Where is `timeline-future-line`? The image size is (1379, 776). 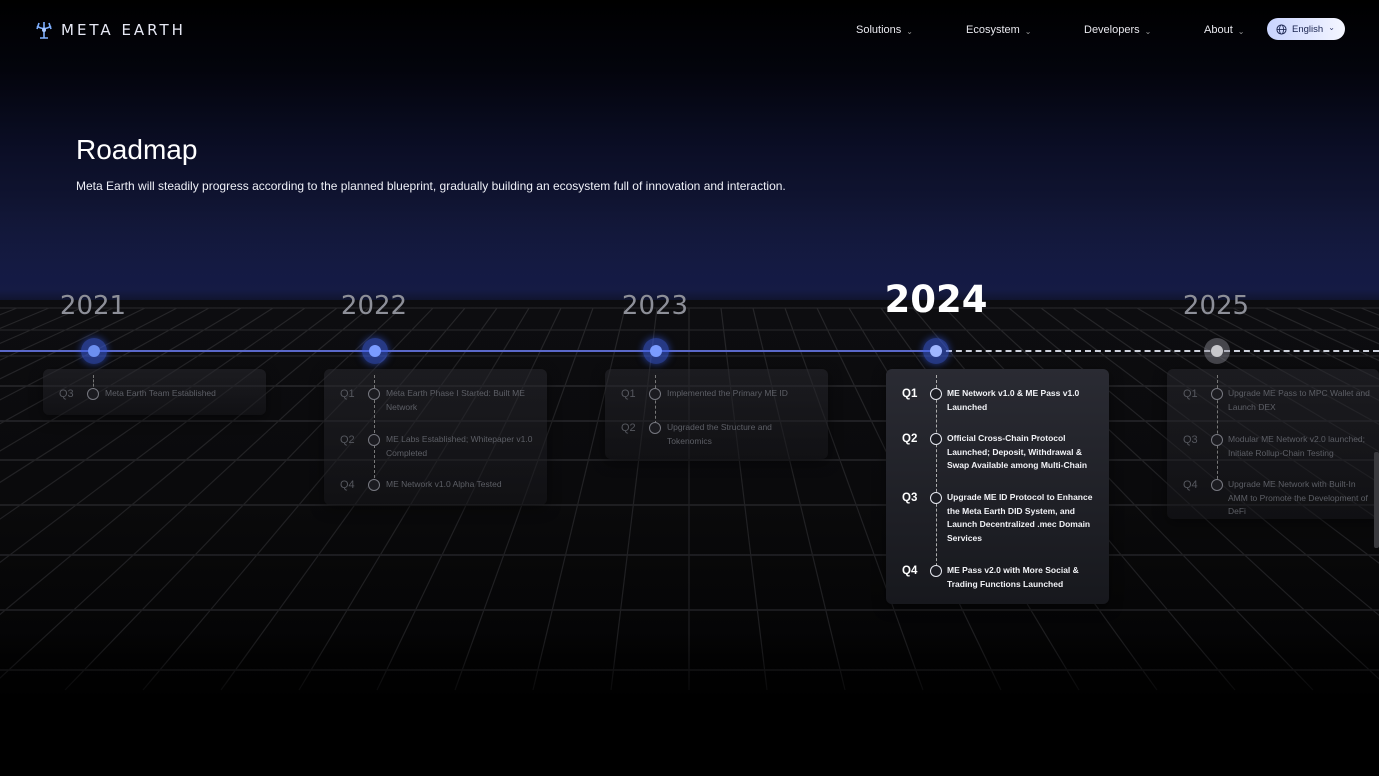 timeline-future-line is located at coordinates (1157, 351).